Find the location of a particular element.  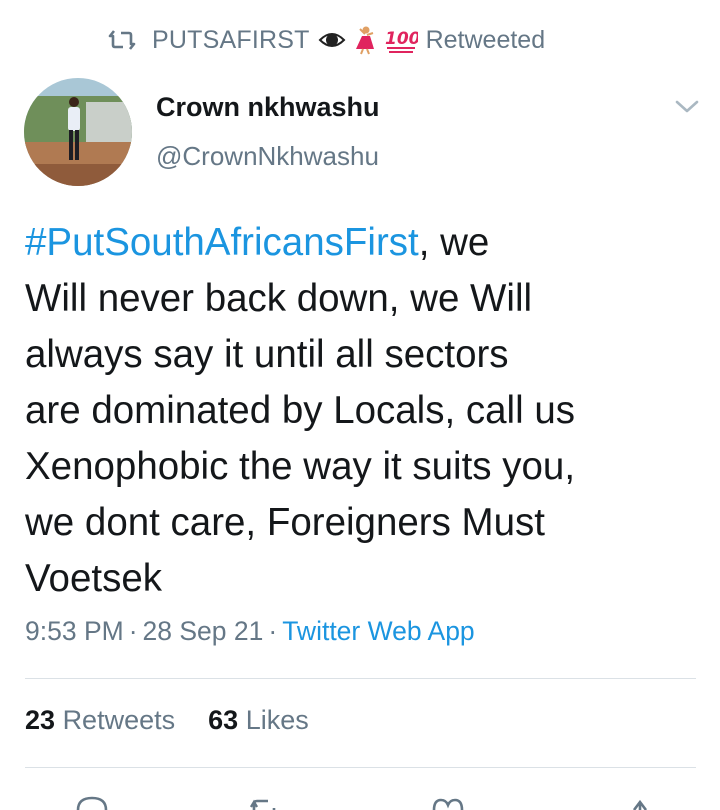

retweet-icon is located at coordinates (122, 40).